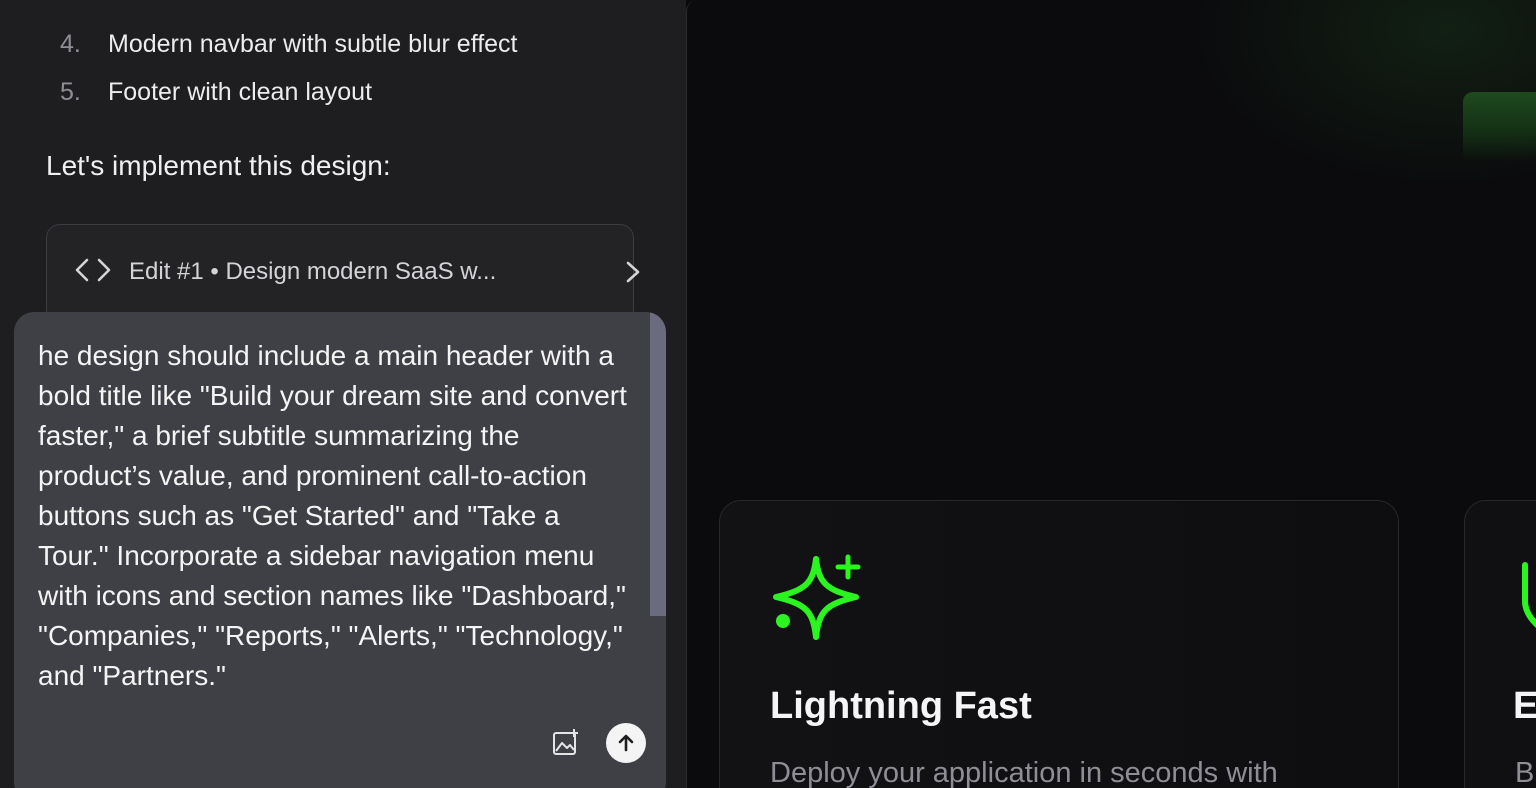 This screenshot has height=788, width=1536. Describe the element at coordinates (1525, 772) in the screenshot. I see `feature-description: B` at that location.